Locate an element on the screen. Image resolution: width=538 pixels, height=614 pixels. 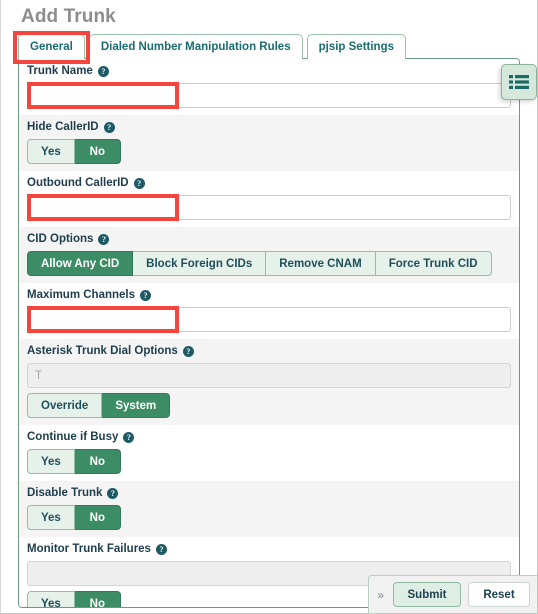
cid-options-block-foreign-cids-button: Block Foreign CIDs is located at coordinates (200, 263).